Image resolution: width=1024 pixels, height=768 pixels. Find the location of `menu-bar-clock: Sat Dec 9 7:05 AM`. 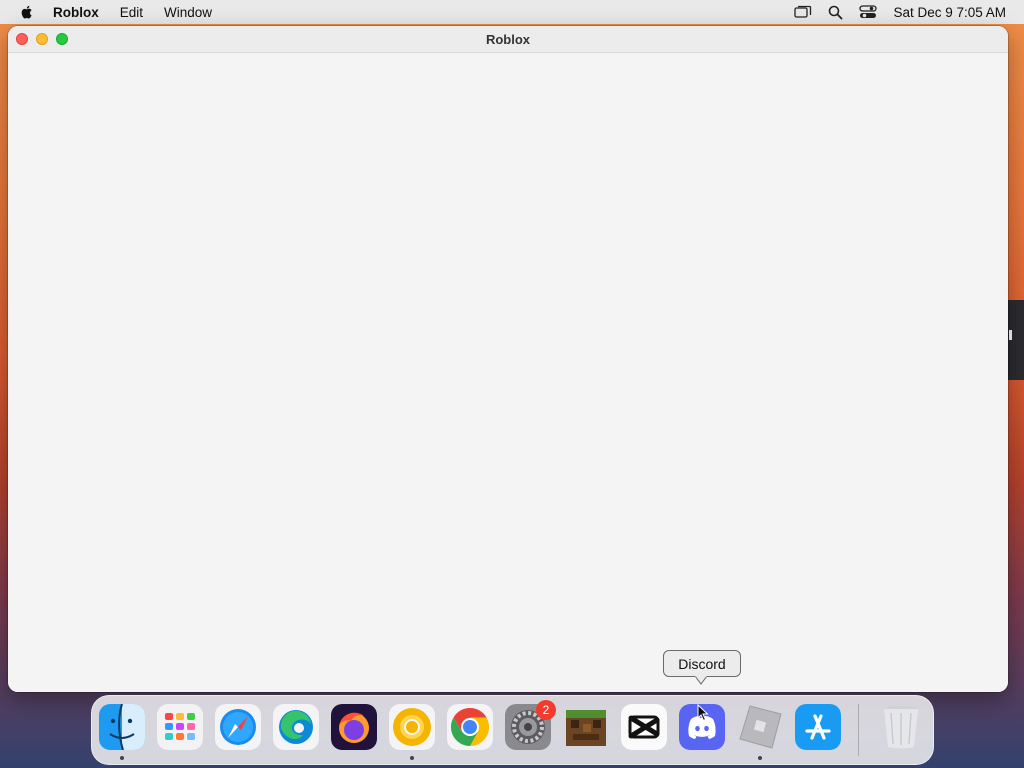

menu-bar-clock: Sat Dec 9 7:05 AM is located at coordinates (949, 12).